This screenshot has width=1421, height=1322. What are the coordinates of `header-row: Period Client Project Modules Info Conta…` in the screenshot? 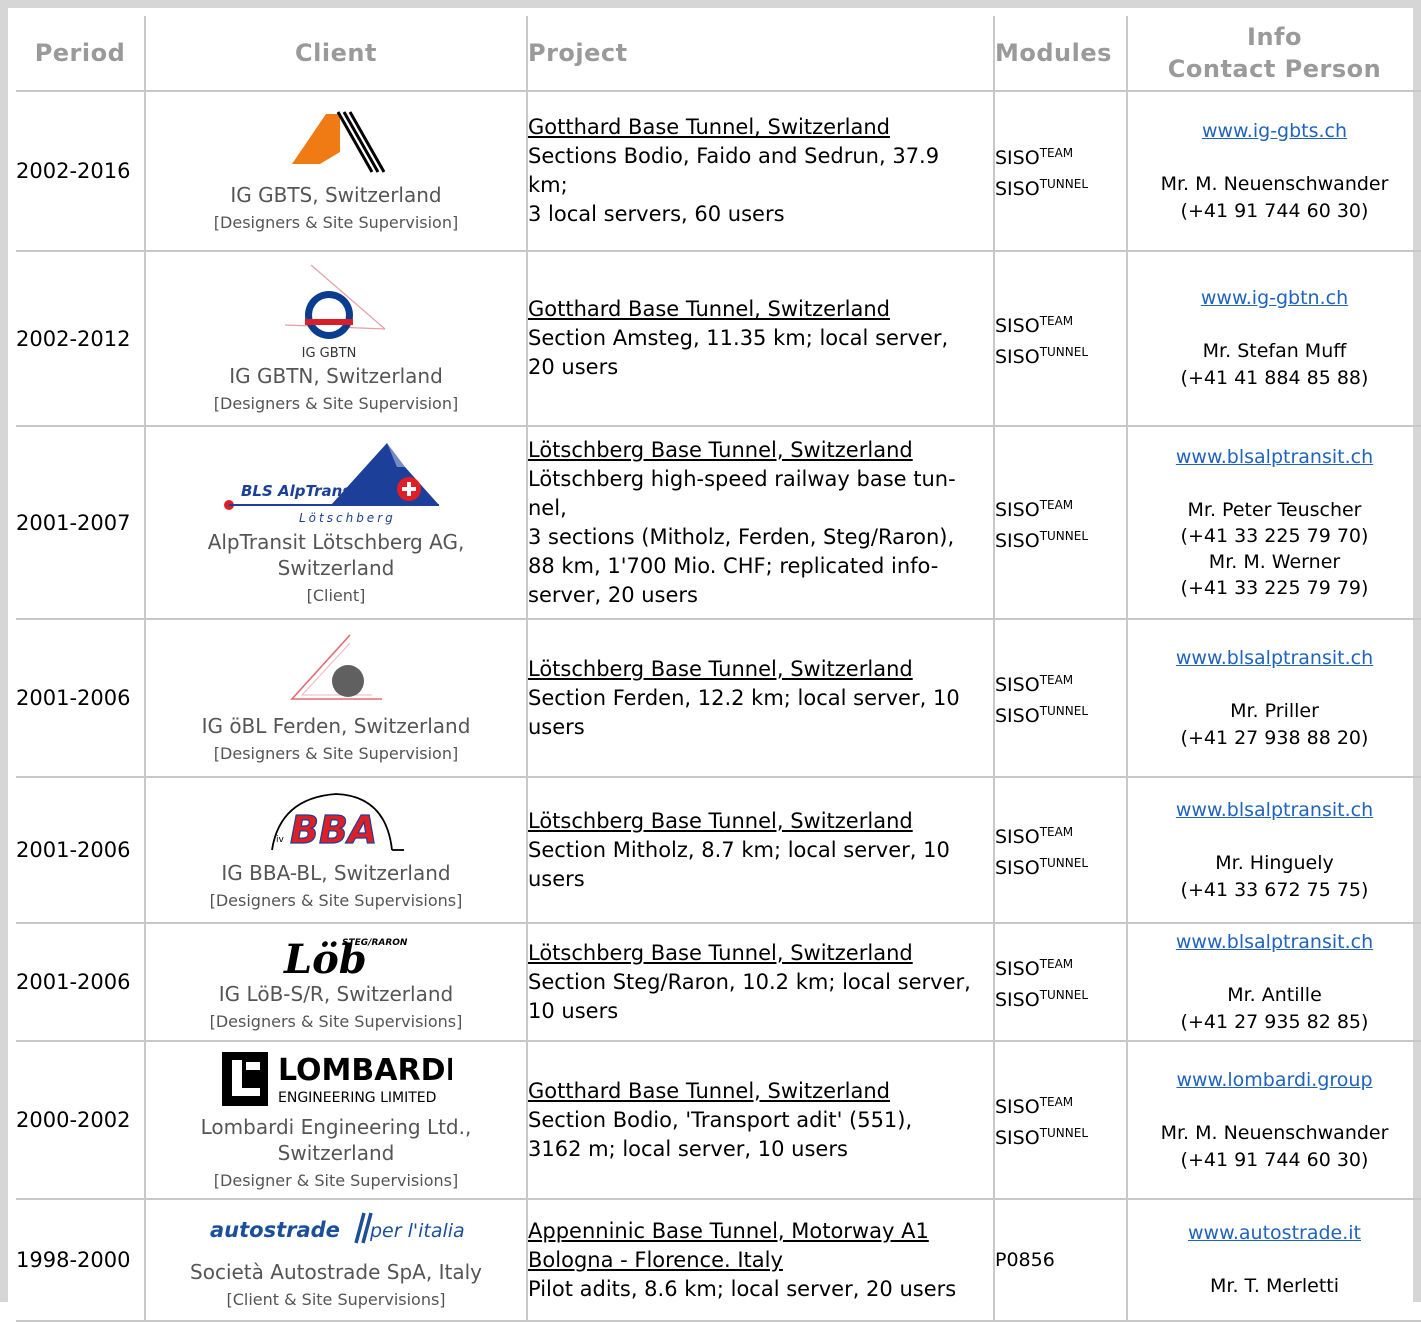 It's located at (718, 54).